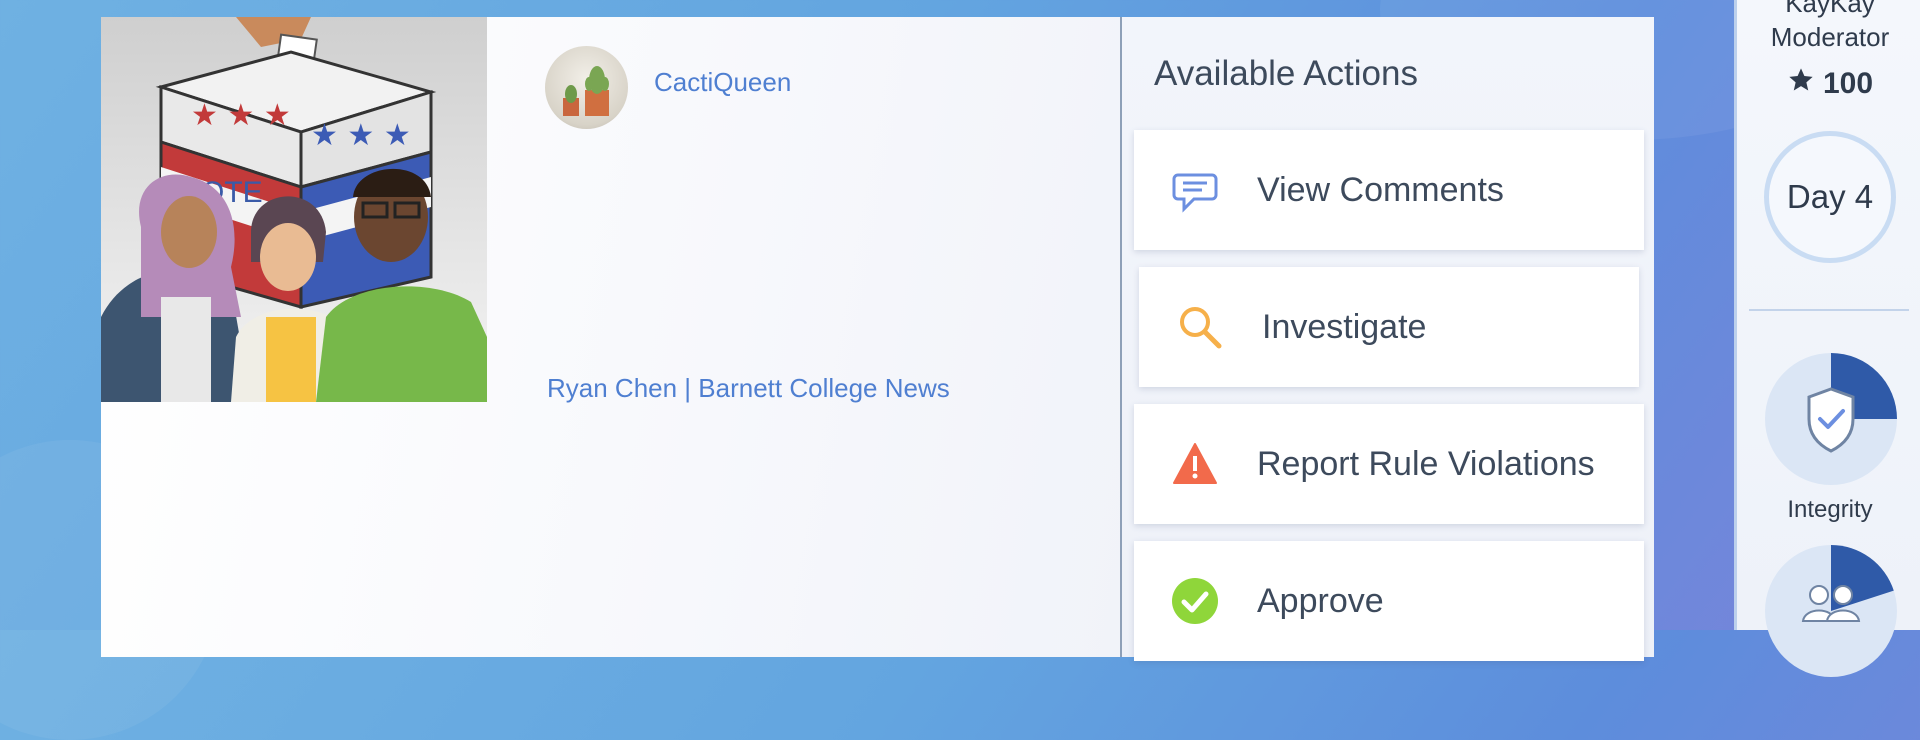  Describe the element at coordinates (1848, 83) in the screenshot. I see `score-value: 100` at that location.